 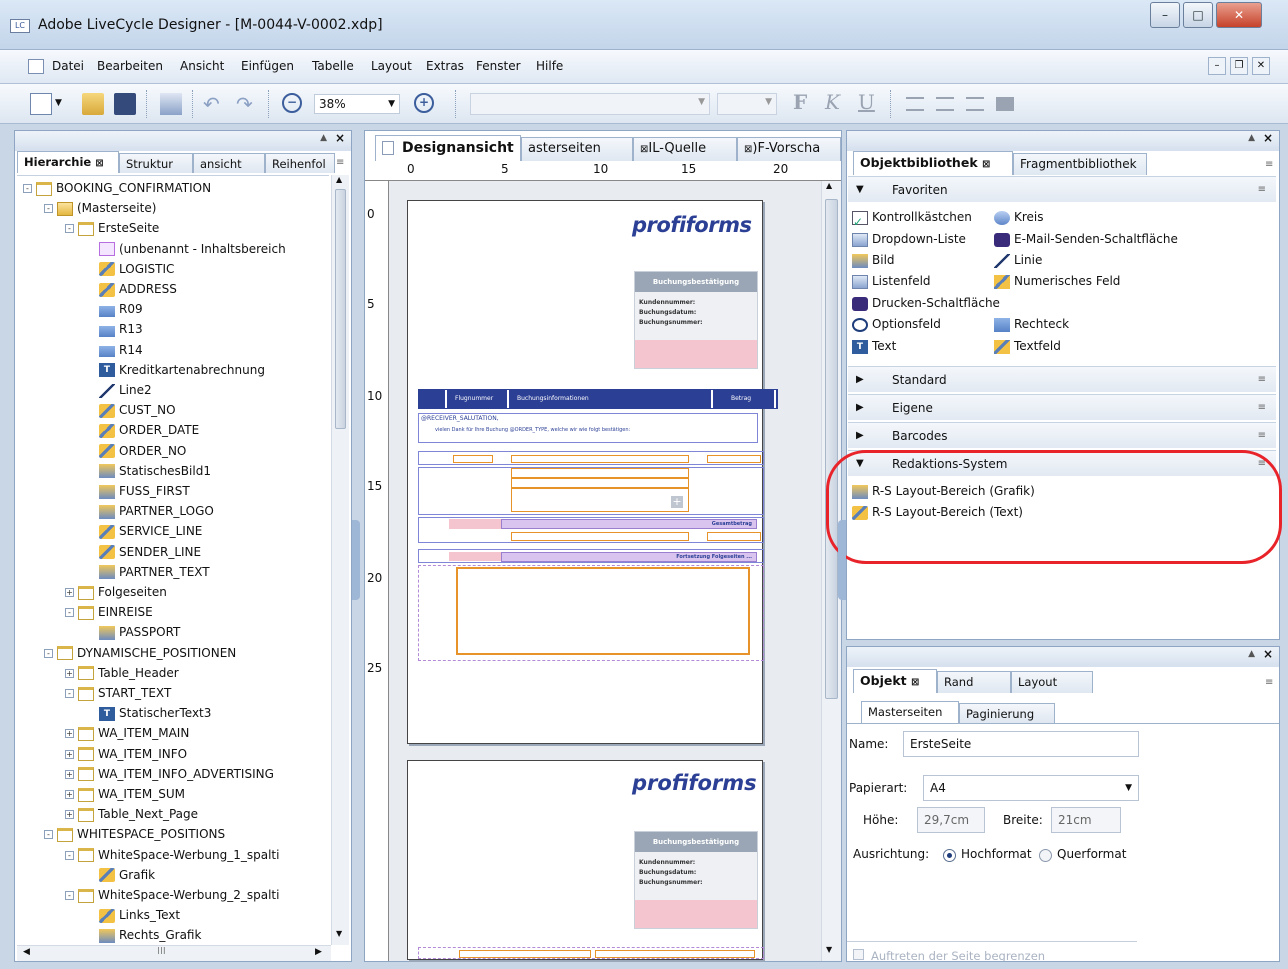 What do you see at coordinates (174, 953) in the screenshot?
I see `tree-horizontal-scrollbar: ◀ III ▶` at bounding box center [174, 953].